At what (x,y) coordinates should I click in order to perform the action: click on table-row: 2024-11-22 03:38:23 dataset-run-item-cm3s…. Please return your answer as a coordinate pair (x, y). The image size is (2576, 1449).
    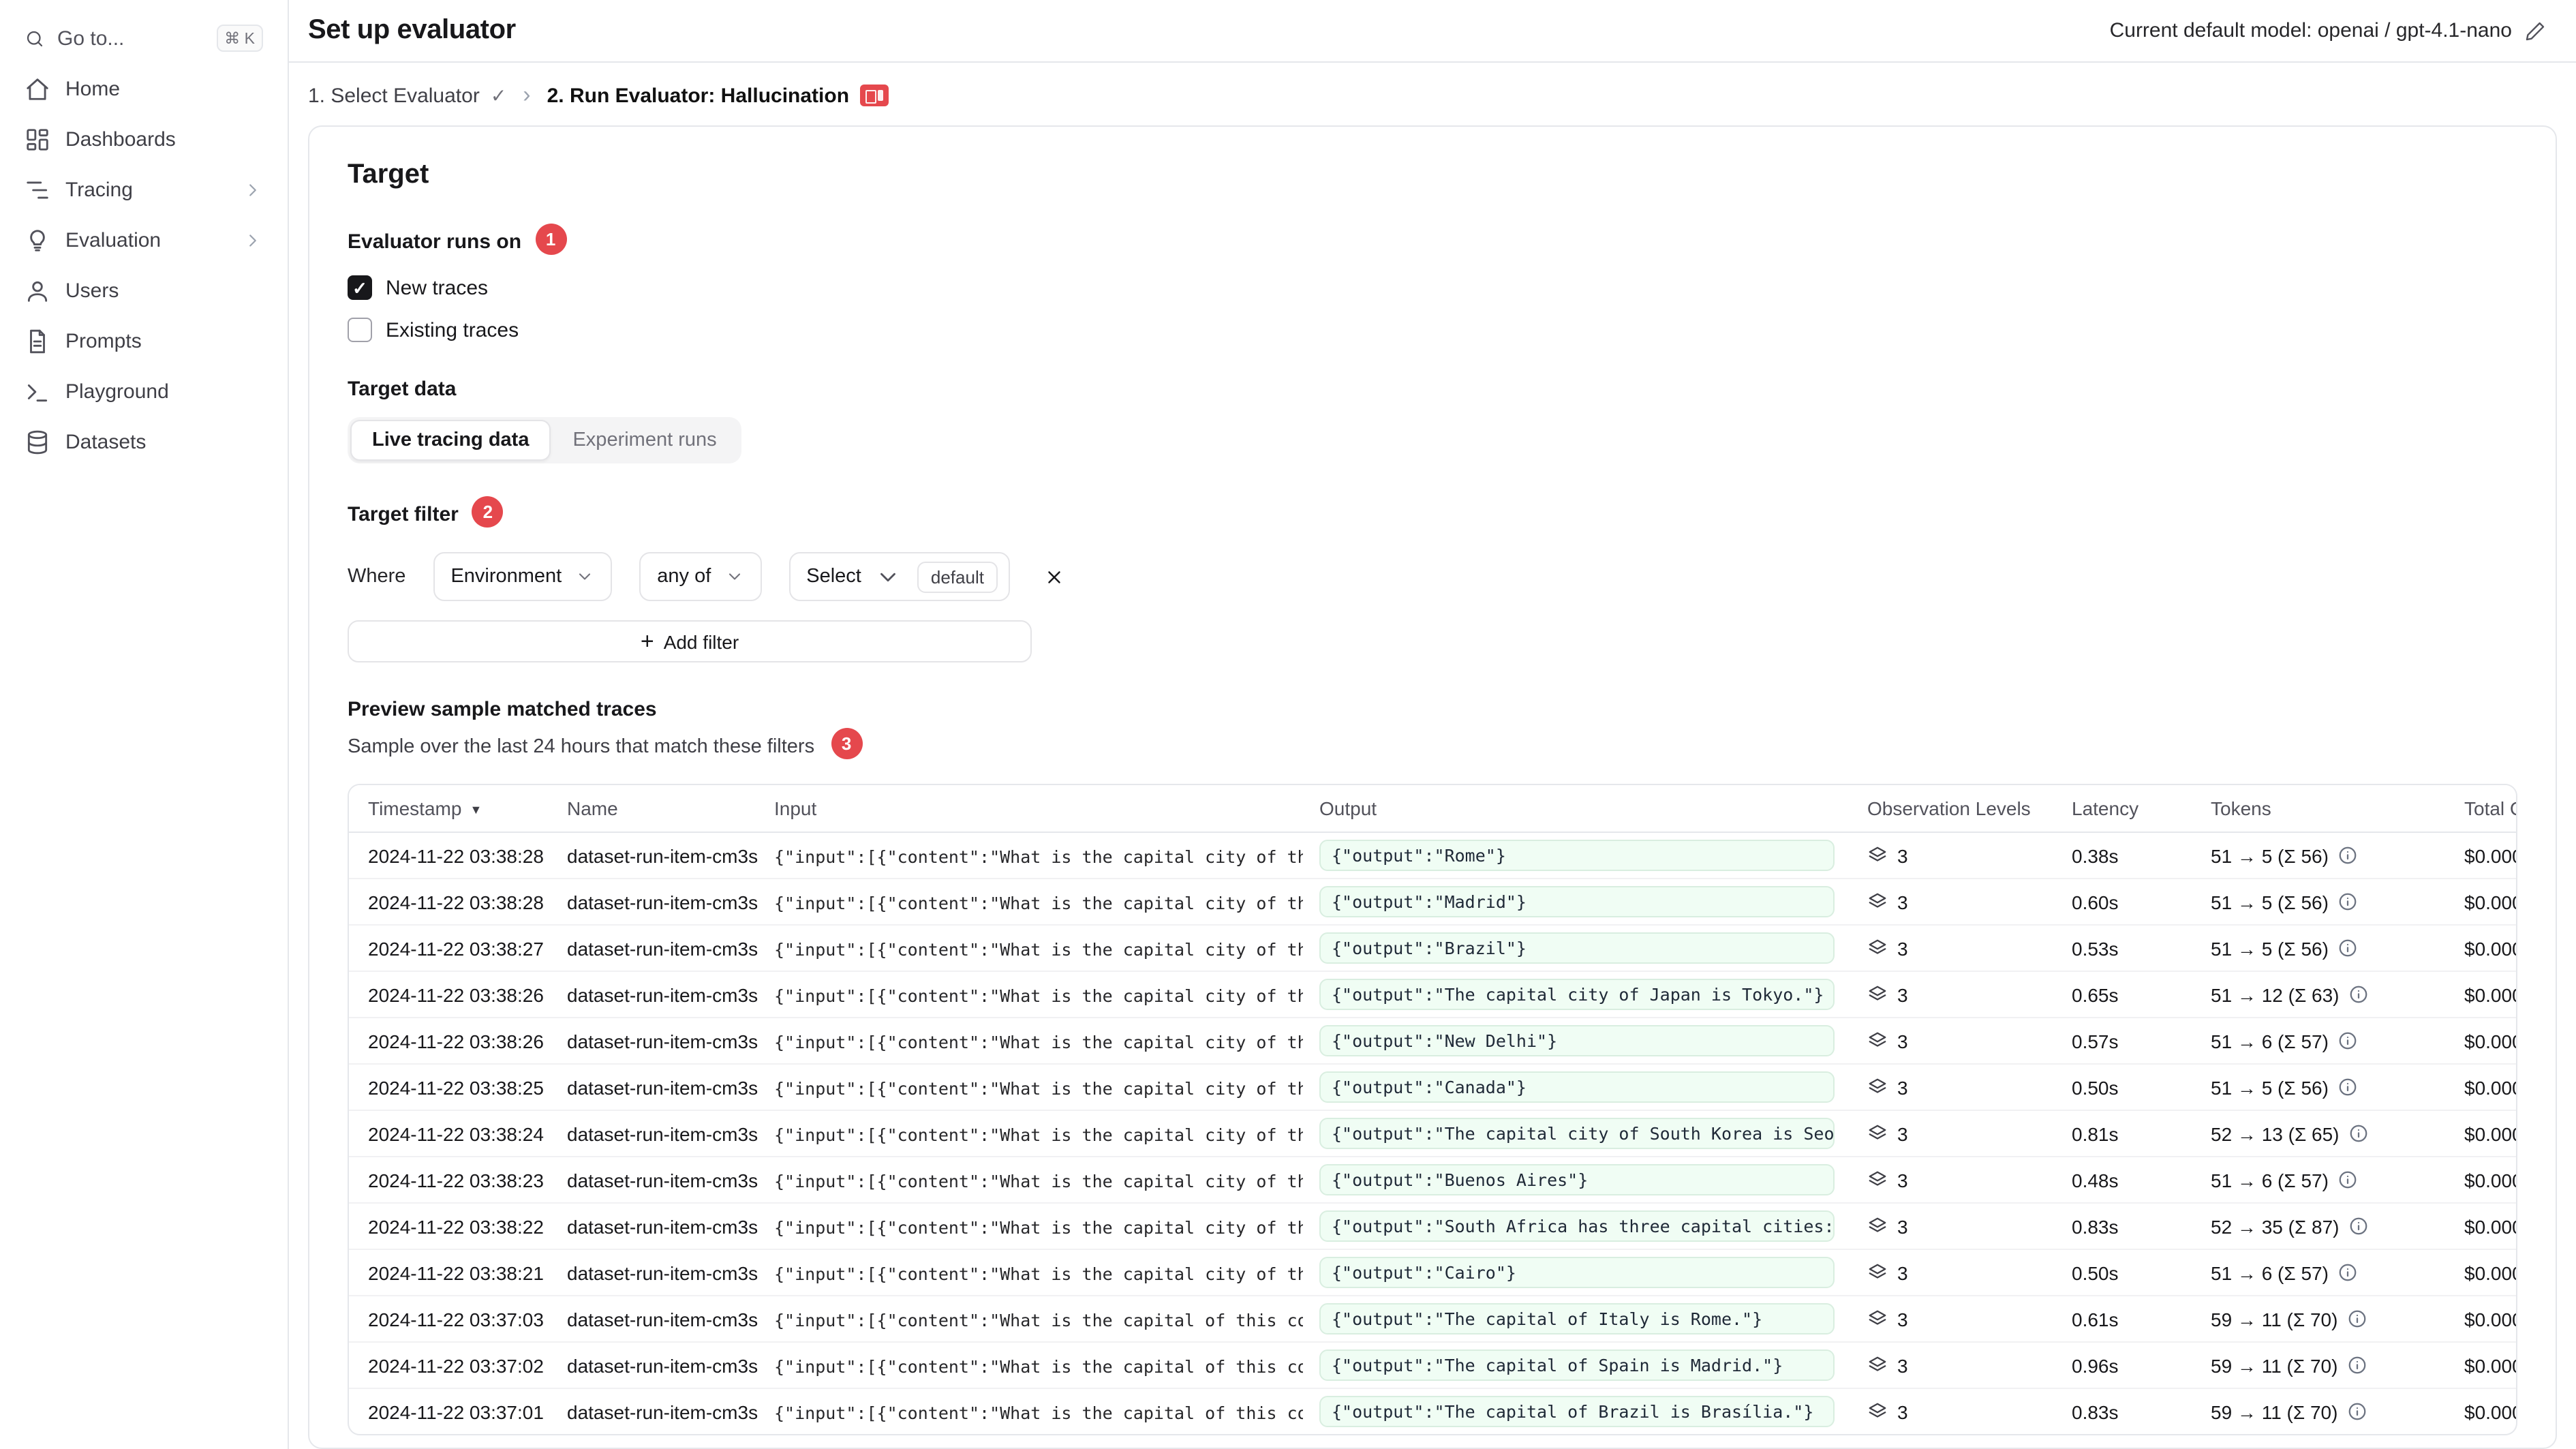
    Looking at the image, I should click on (1432, 1181).